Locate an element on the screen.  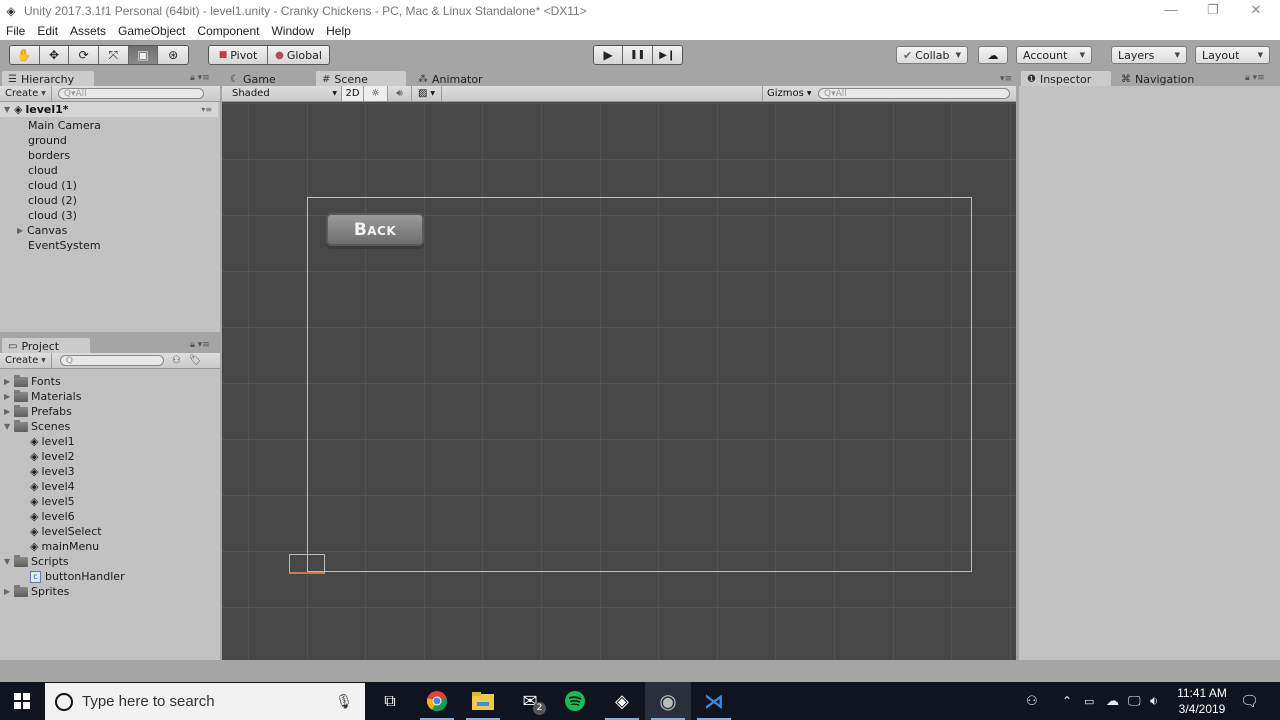
pause-button: ❚❚ is located at coordinates (638, 55).